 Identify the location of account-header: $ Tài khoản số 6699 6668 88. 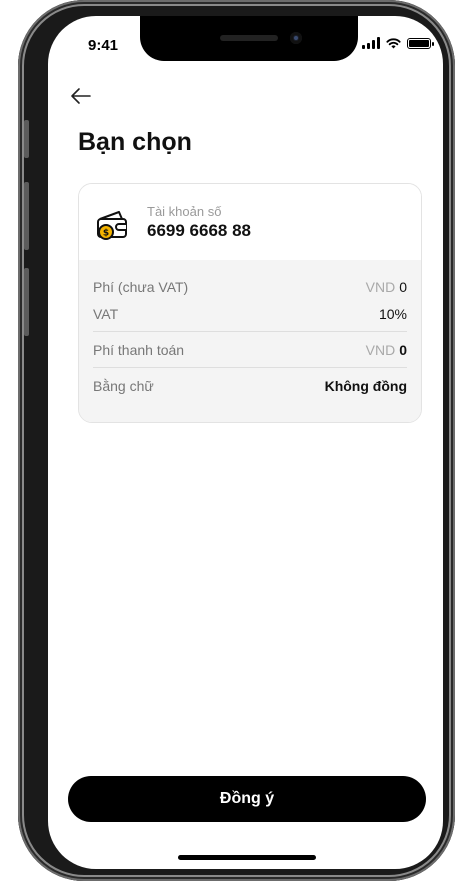
(250, 222).